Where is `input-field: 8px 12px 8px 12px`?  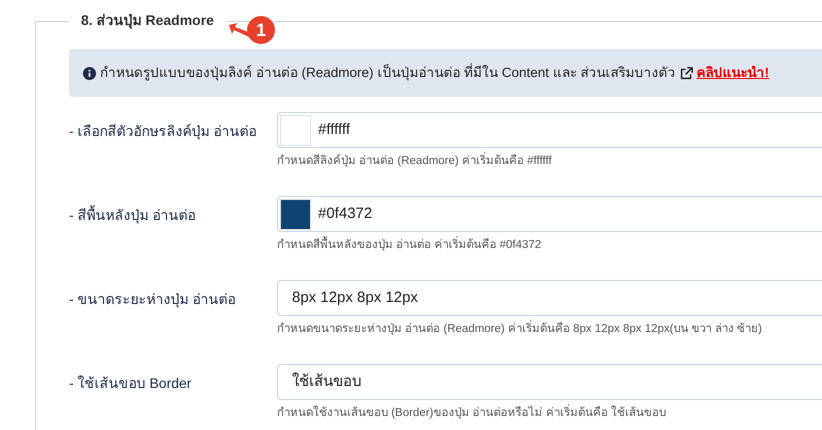 input-field: 8px 12px 8px 12px is located at coordinates (549, 298).